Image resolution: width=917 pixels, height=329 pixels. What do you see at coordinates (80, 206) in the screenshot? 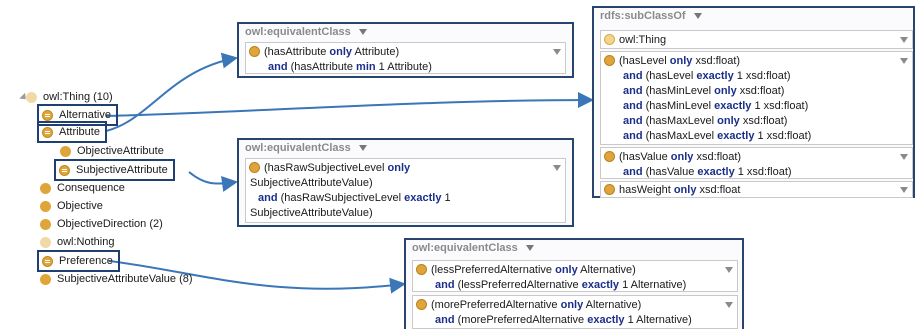
I see `tree-label: Objective` at bounding box center [80, 206].